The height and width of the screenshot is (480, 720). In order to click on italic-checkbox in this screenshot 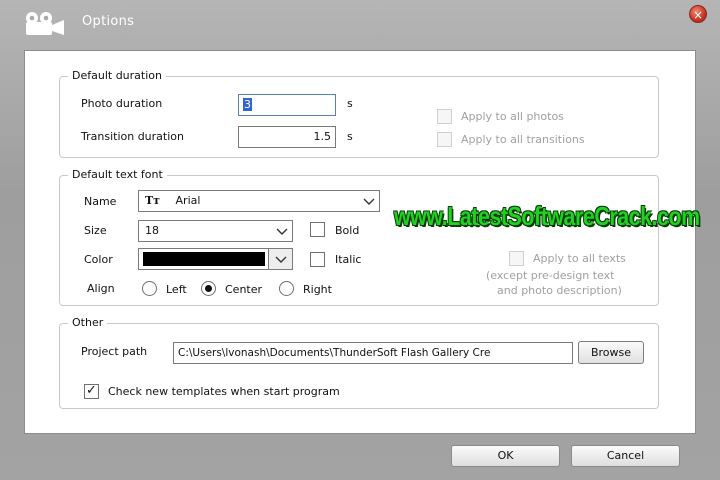, I will do `click(317, 259)`.